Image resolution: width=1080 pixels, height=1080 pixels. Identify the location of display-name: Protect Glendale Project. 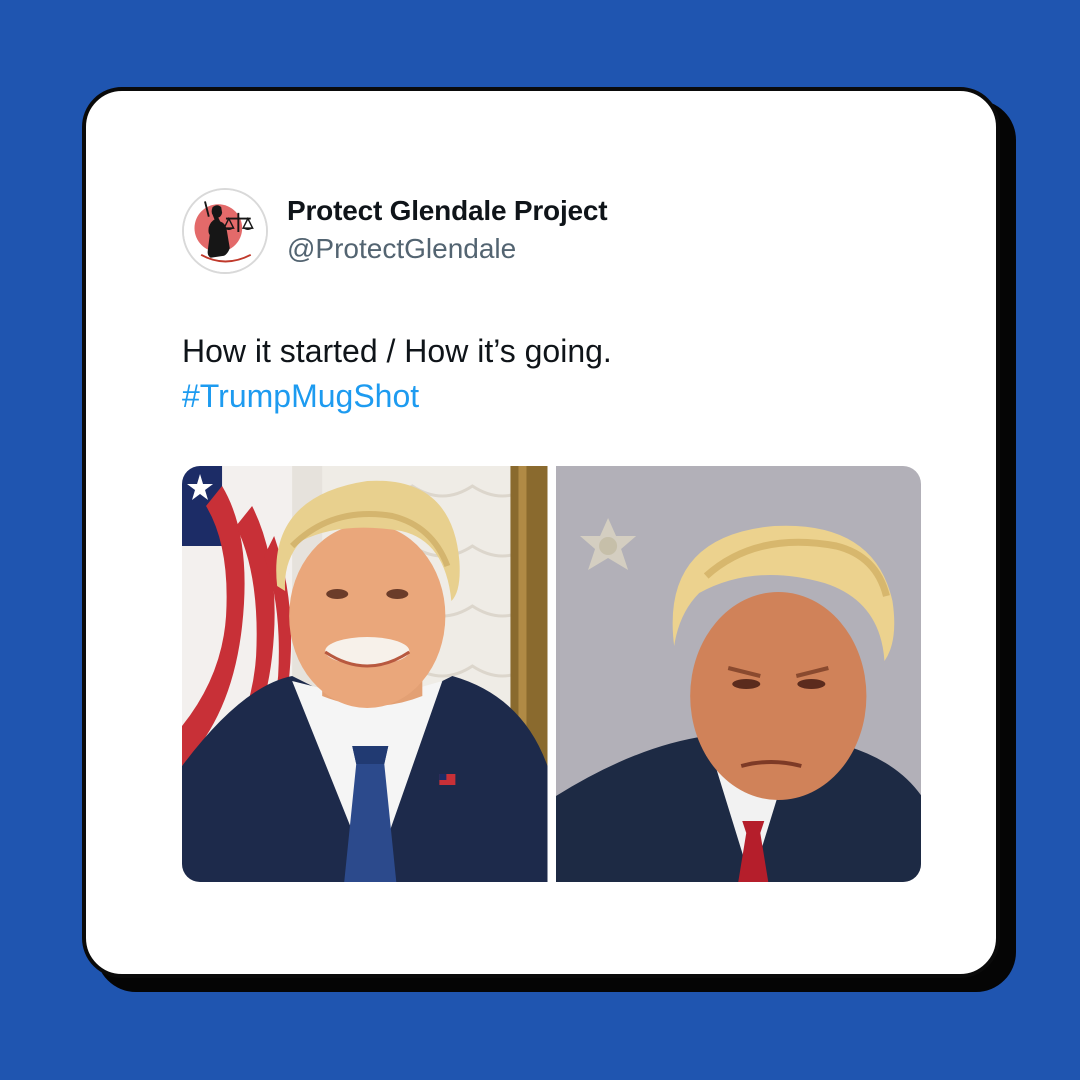
(447, 211).